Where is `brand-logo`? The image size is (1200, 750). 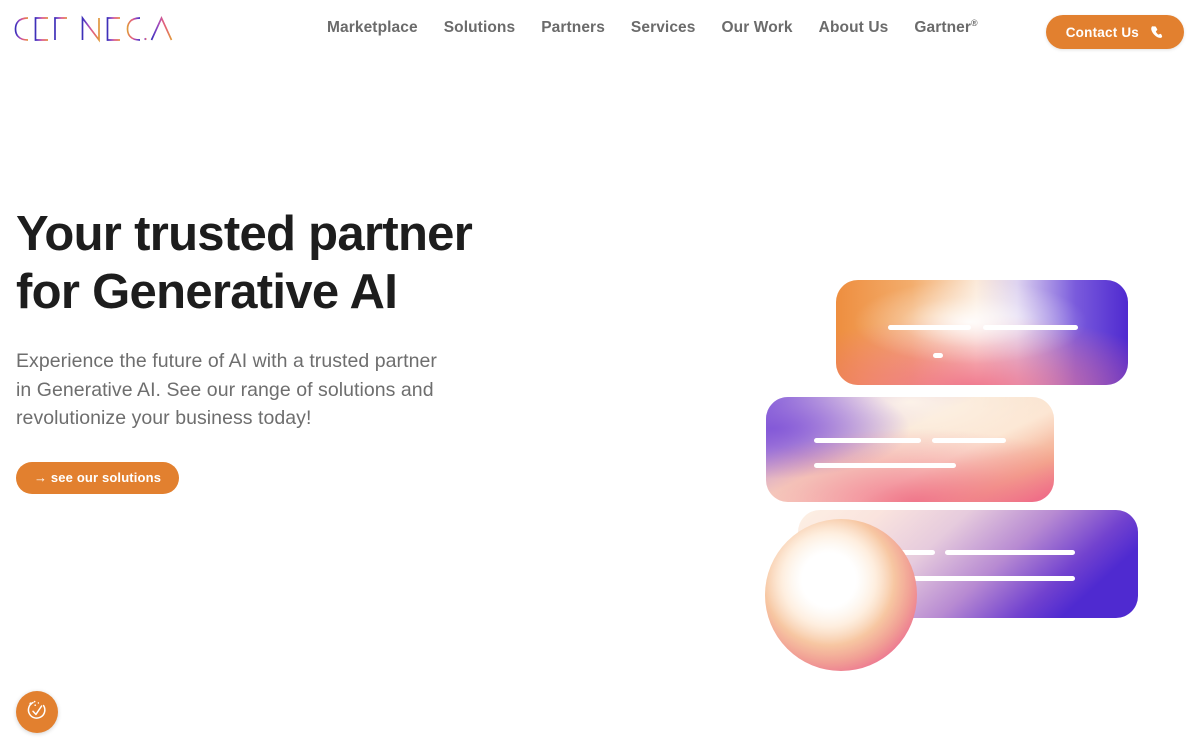
brand-logo is located at coordinates (104, 29).